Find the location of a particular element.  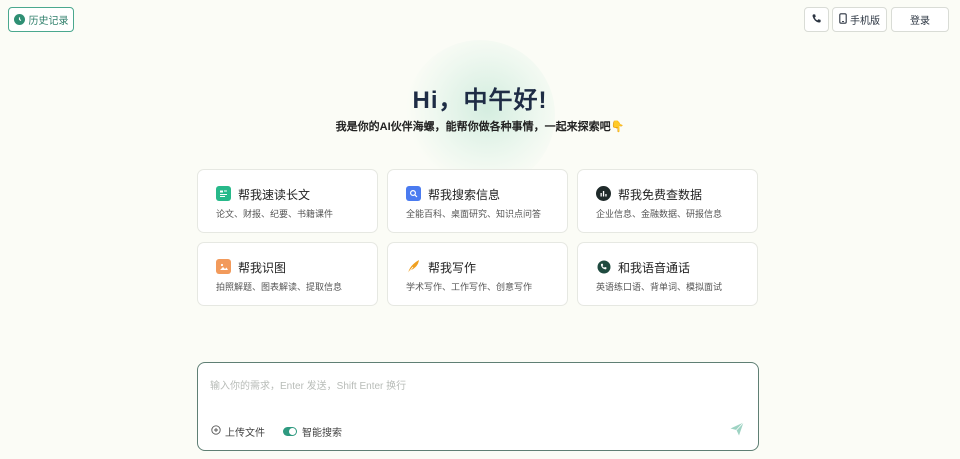

card-title: 帮我搜索信息 is located at coordinates (464, 195).